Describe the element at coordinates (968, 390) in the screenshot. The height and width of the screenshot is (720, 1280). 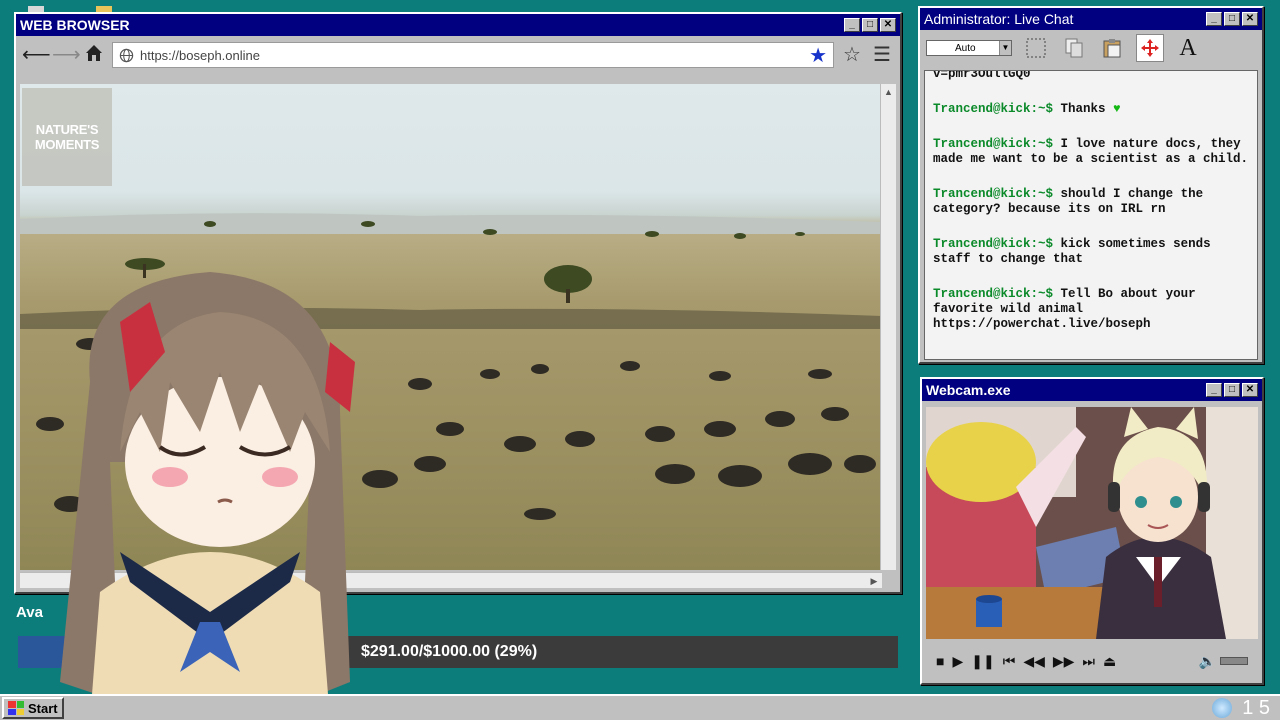
I see `webcam-title: Webcam.exe` at that location.